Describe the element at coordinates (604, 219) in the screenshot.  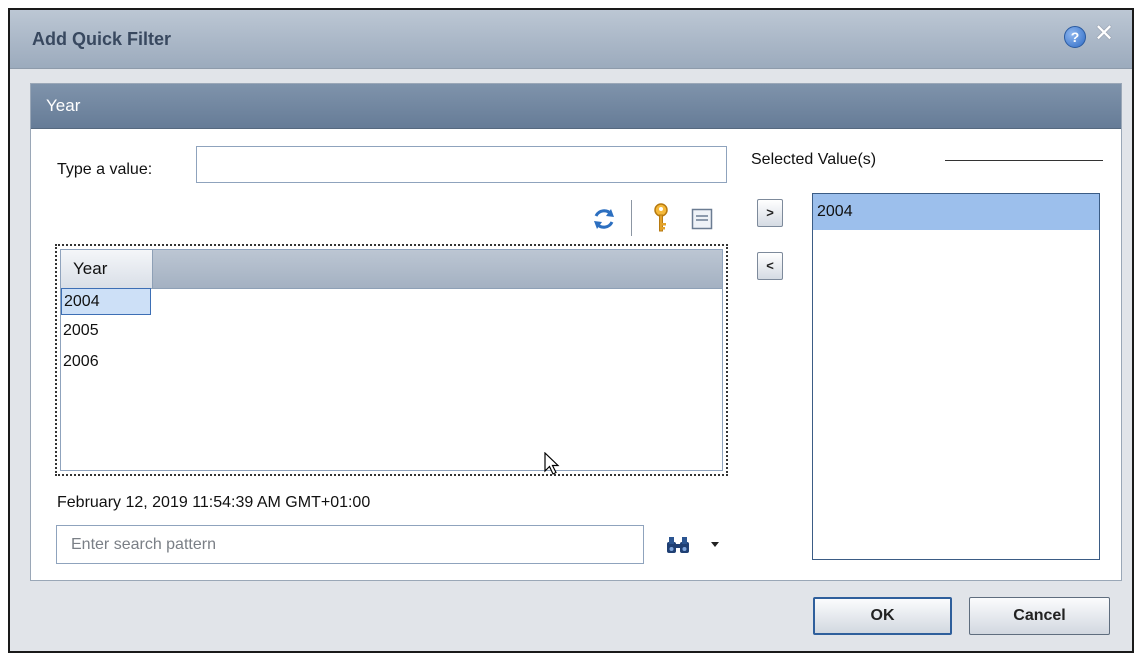
I see `refresh-icon` at that location.